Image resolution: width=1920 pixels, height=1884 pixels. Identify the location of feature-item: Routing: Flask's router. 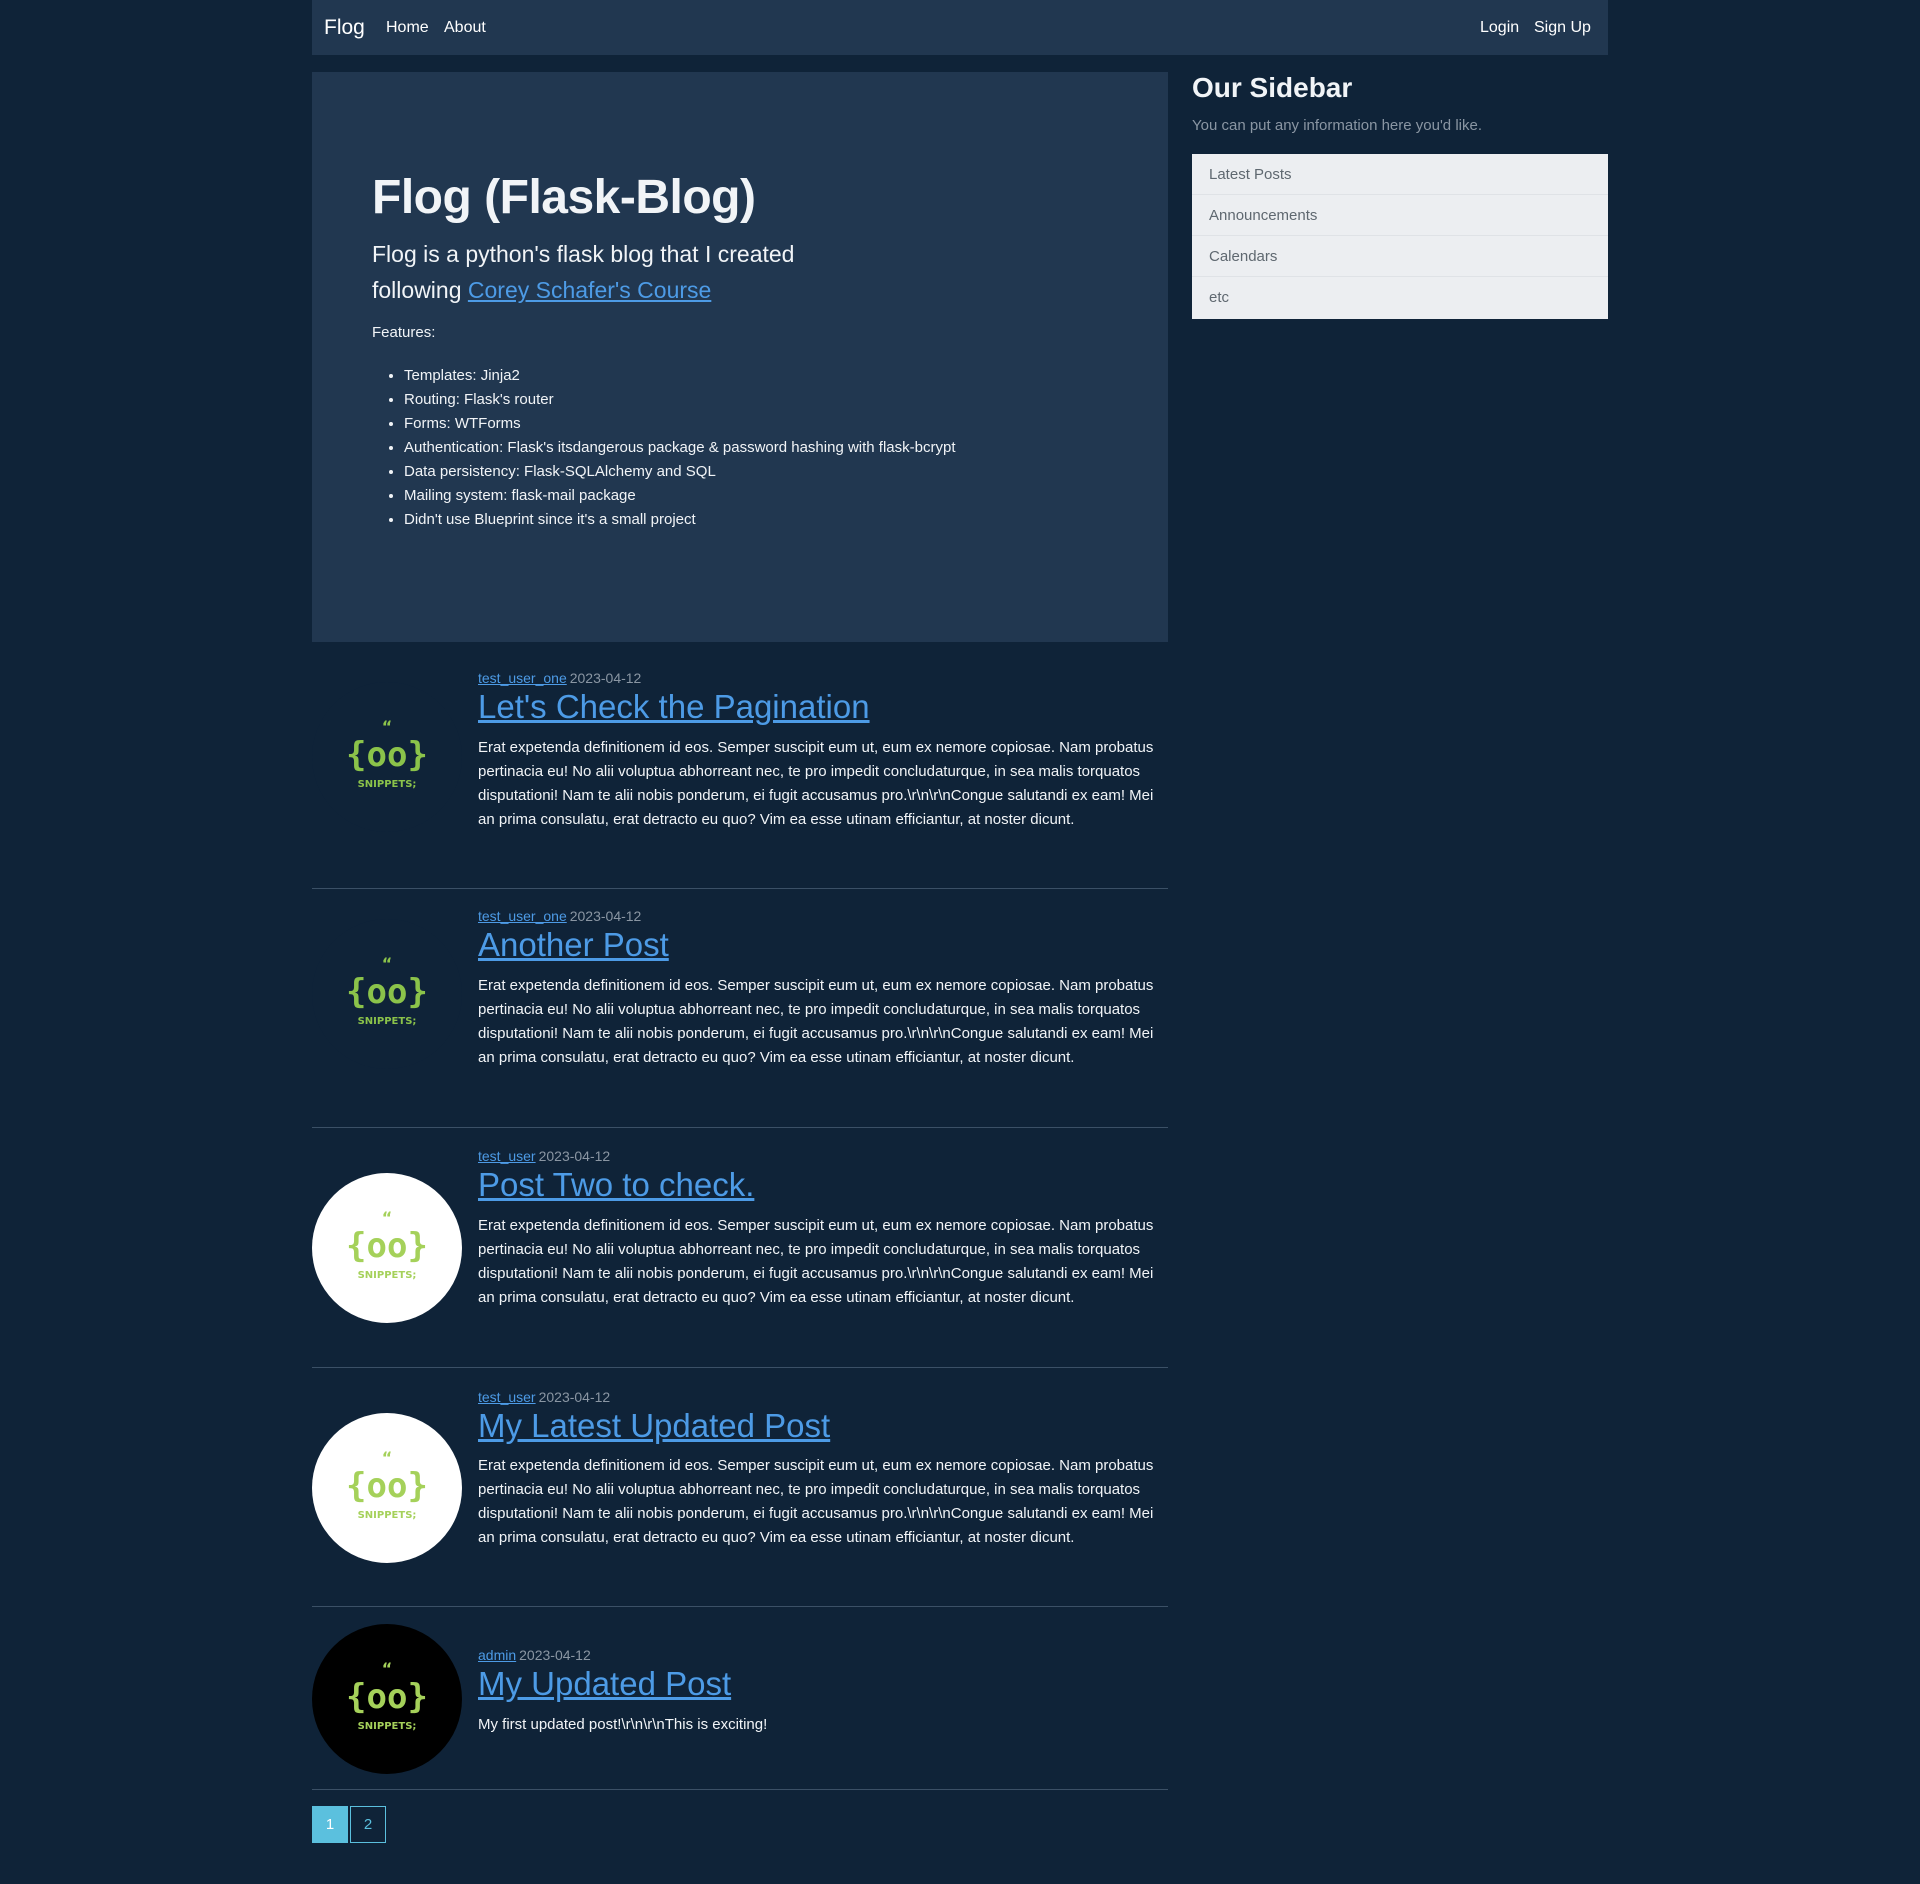
(679, 400).